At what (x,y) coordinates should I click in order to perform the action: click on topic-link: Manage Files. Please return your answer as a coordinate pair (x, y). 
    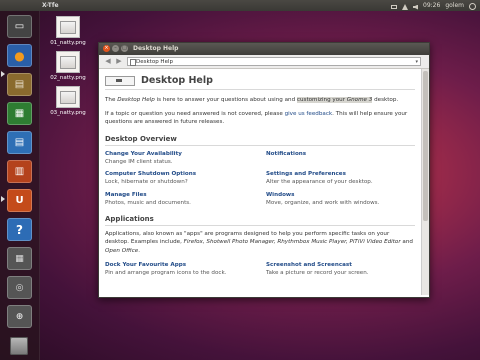
    Looking at the image, I should click on (183, 195).